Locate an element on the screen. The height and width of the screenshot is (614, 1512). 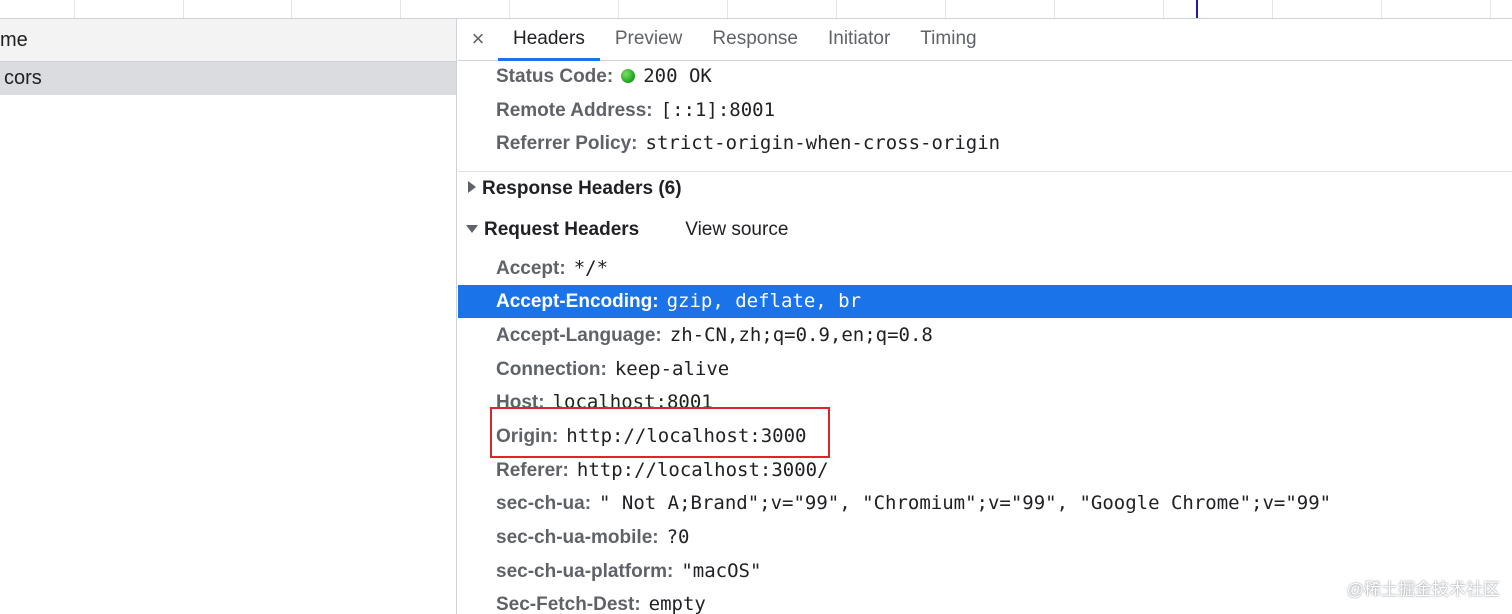
header-value: */* is located at coordinates (591, 268).